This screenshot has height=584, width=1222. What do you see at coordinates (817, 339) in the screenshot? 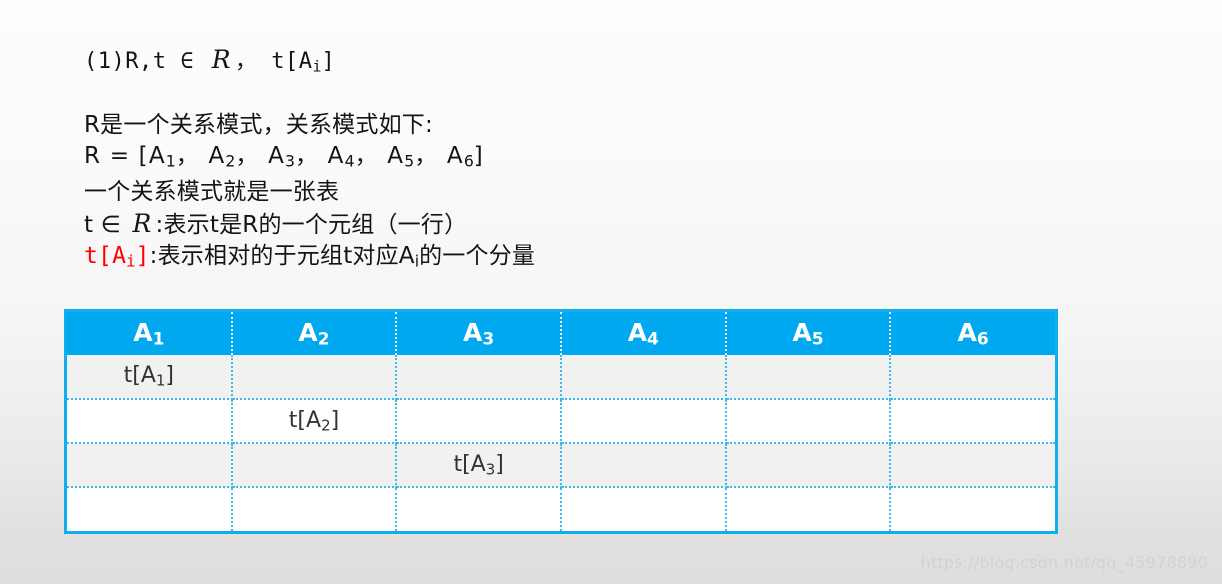
I see `header-subscript: 5` at bounding box center [817, 339].